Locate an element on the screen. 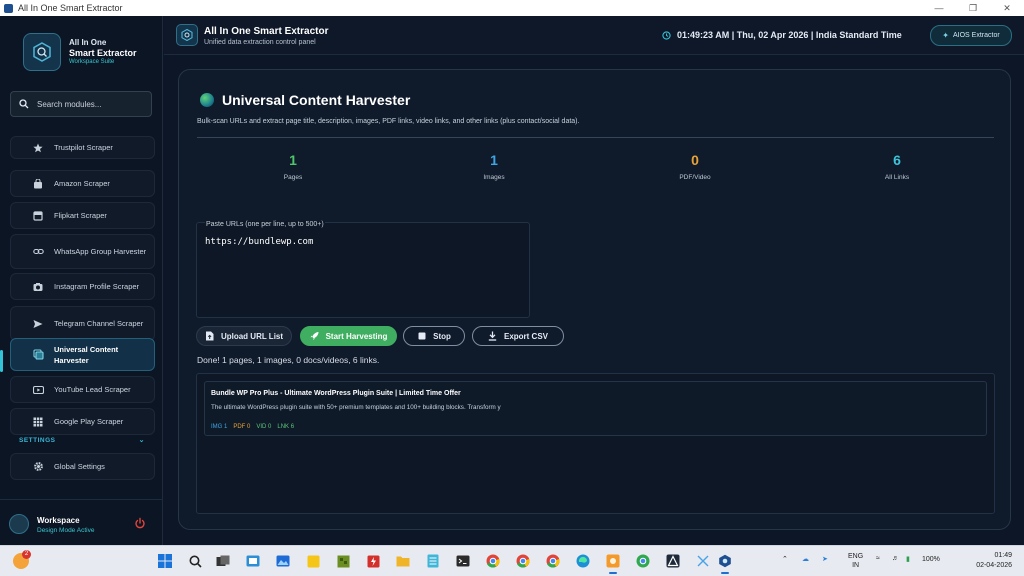 The width and height of the screenshot is (1024, 576). sidebar-item-flipkart: Flipkart Scraper is located at coordinates (82, 215).